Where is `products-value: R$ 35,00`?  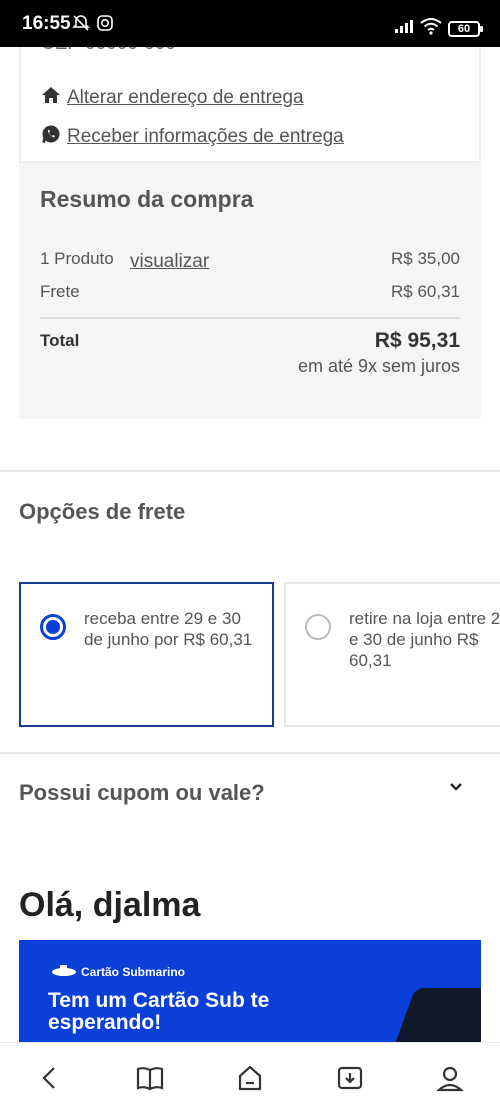
products-value: R$ 35,00 is located at coordinates (425, 258).